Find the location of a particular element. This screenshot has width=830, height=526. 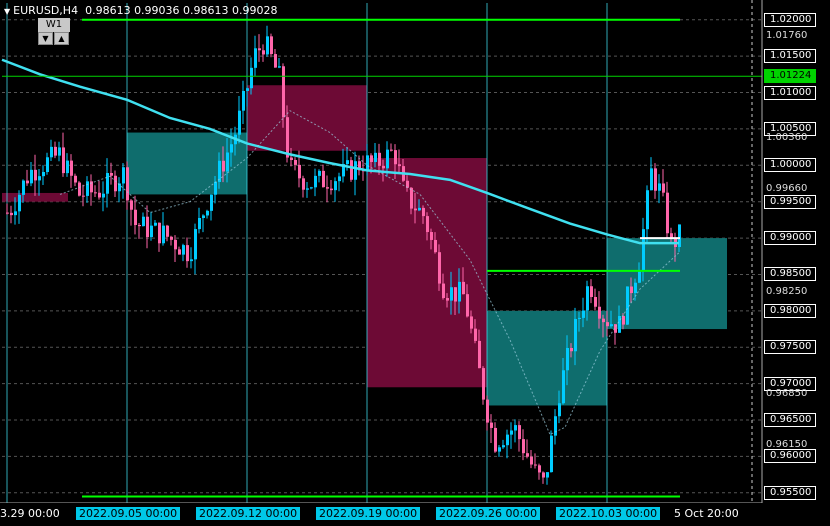

timeframe-up-icon: ▲ is located at coordinates (61, 38).